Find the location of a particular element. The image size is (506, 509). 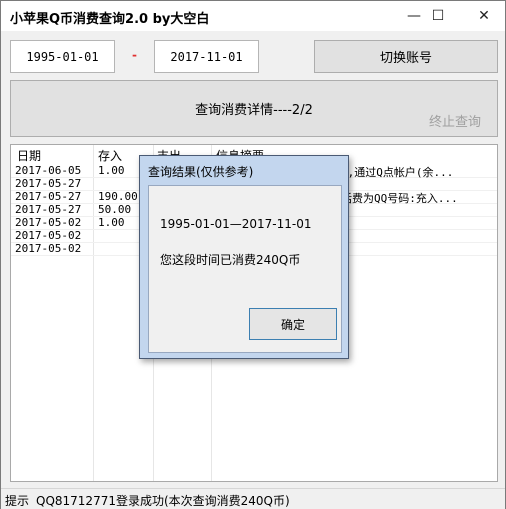

minimize-icon: — is located at coordinates (414, 16).